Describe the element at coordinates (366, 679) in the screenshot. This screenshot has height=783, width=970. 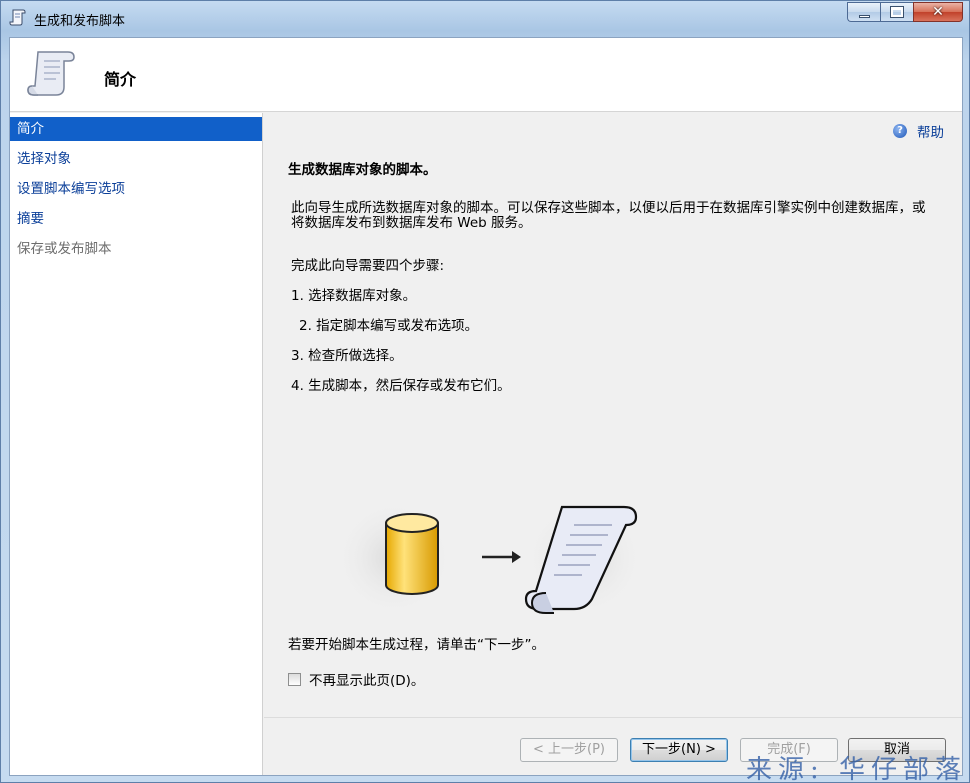
I see `dont-show-again-label: 不再显示此页(D)。` at that location.